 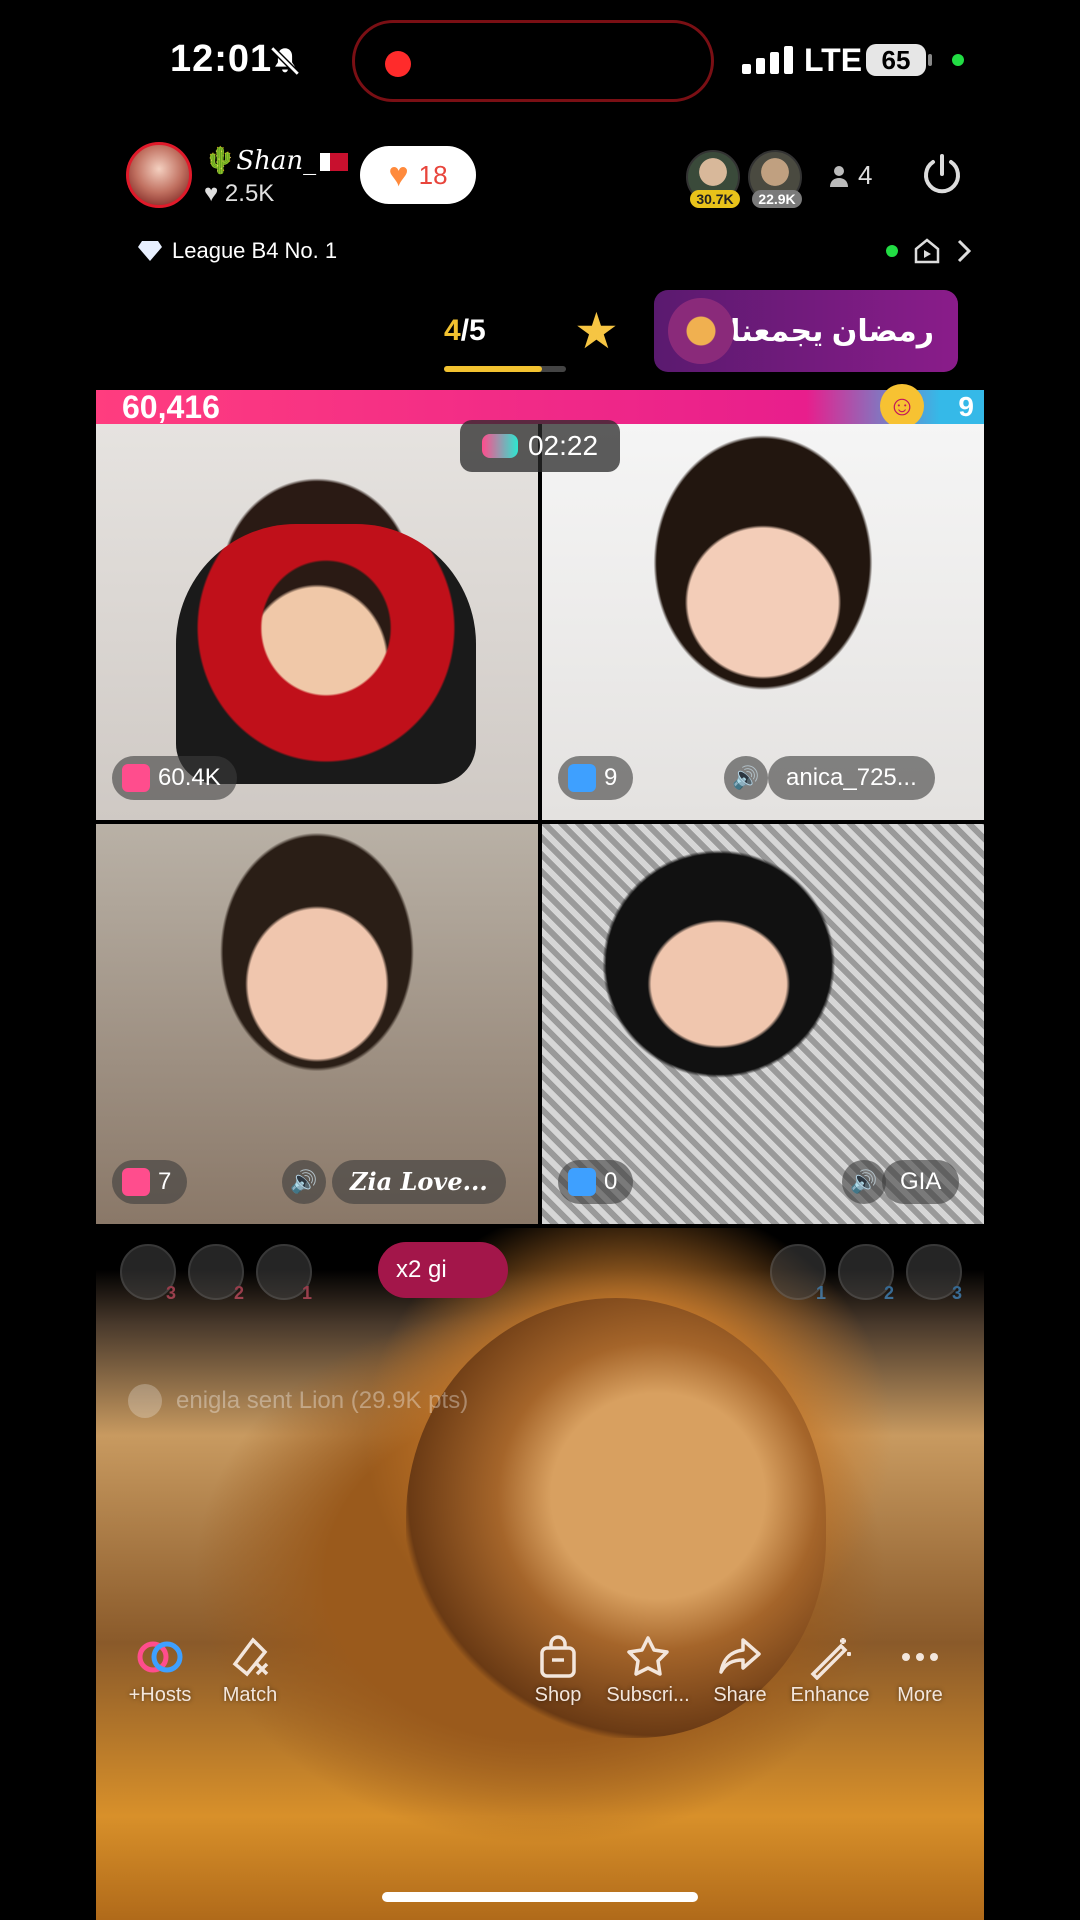 I want to click on diamond-icon, so click(x=150, y=251).